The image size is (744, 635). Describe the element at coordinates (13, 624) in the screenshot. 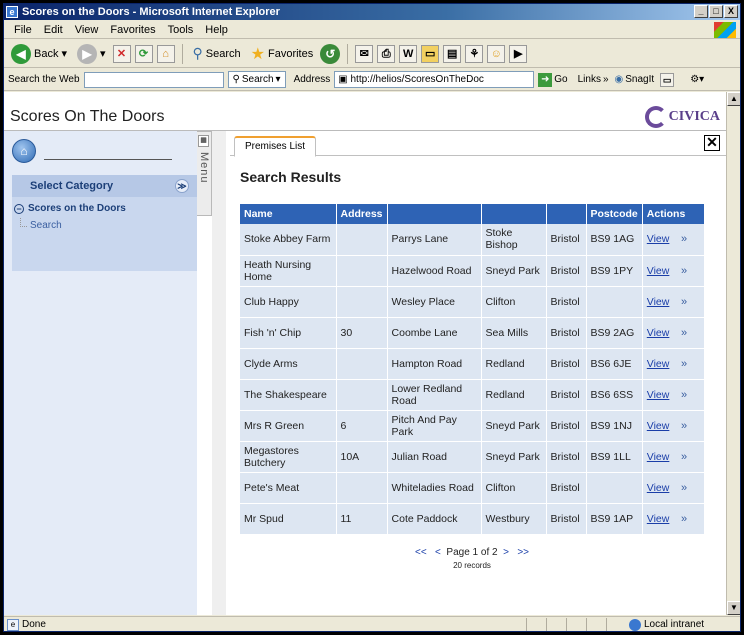

I see `page-done-icon: e` at that location.